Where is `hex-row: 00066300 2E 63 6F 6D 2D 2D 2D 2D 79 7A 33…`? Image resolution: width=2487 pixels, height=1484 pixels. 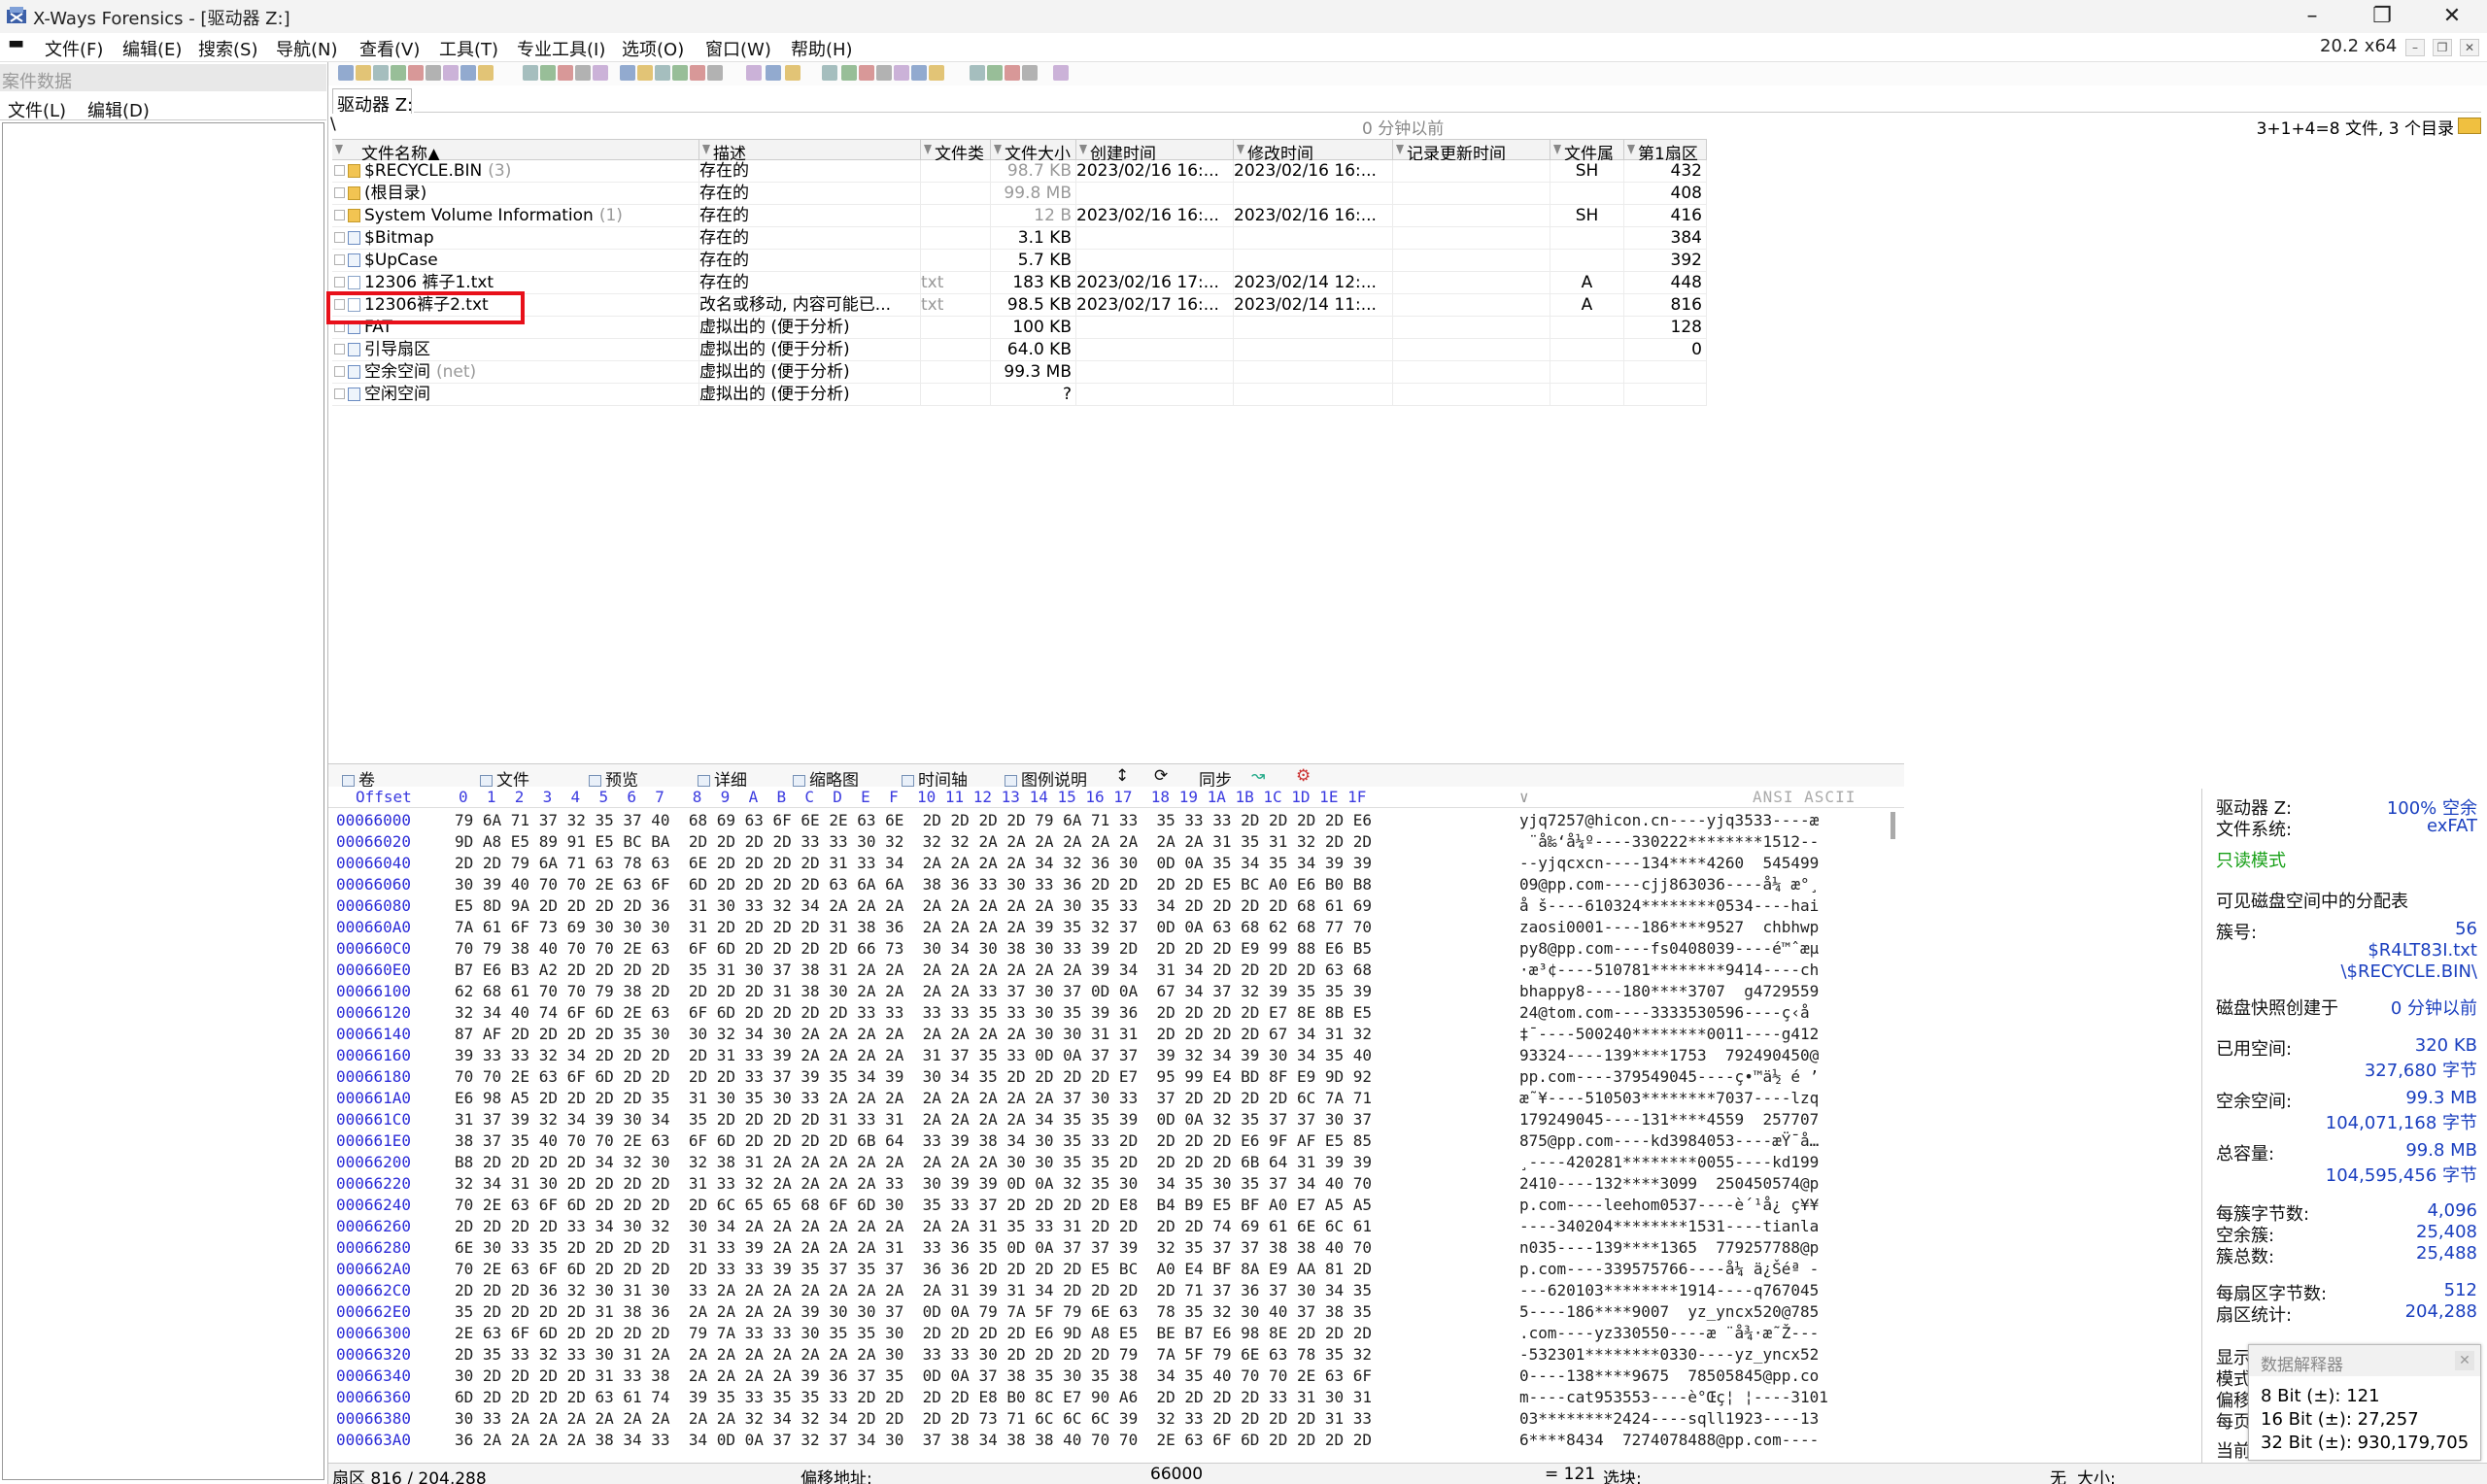 hex-row: 00066300 2E 63 6F 6D 2D 2D 2D 2D 79 7A 33… is located at coordinates (1116, 1333).